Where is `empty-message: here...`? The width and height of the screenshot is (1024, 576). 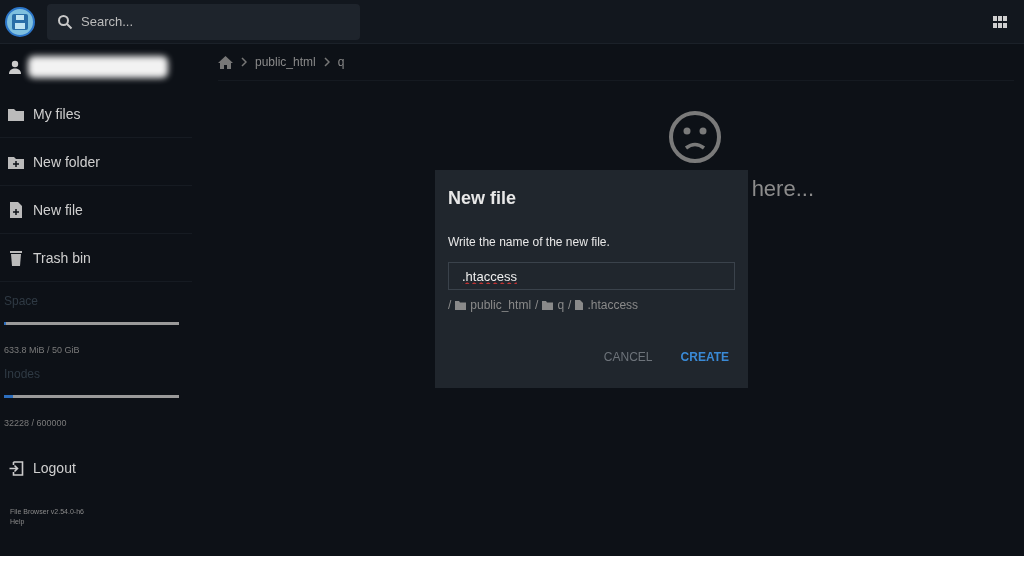 empty-message: here... is located at coordinates (782, 189).